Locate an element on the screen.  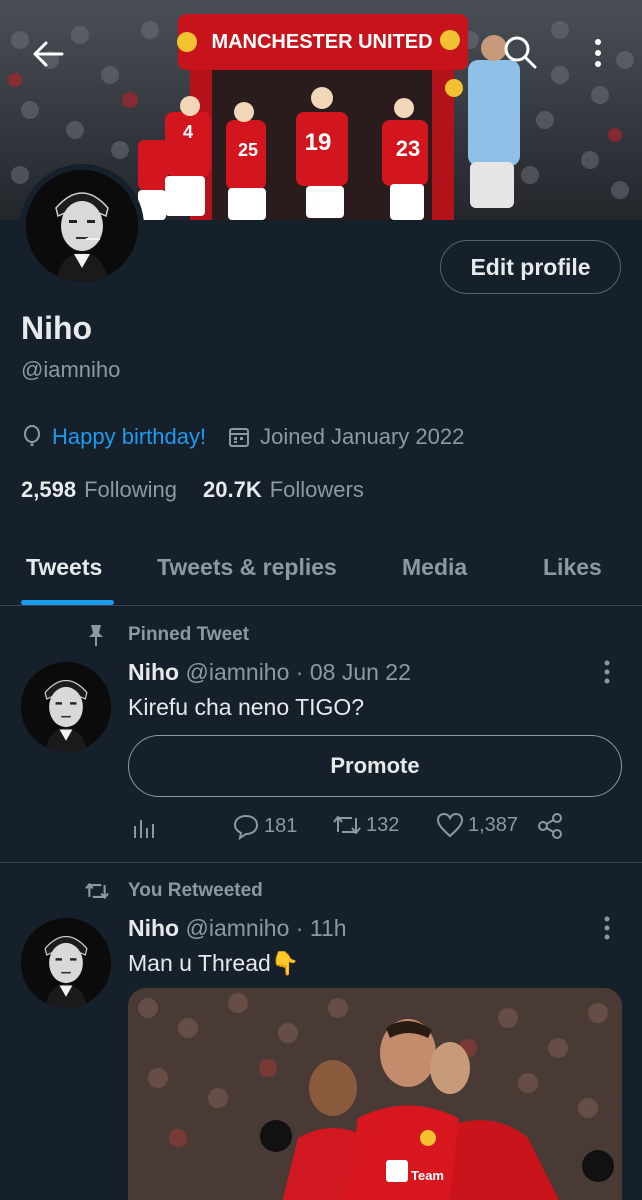
search-icon is located at coordinates (520, 52).